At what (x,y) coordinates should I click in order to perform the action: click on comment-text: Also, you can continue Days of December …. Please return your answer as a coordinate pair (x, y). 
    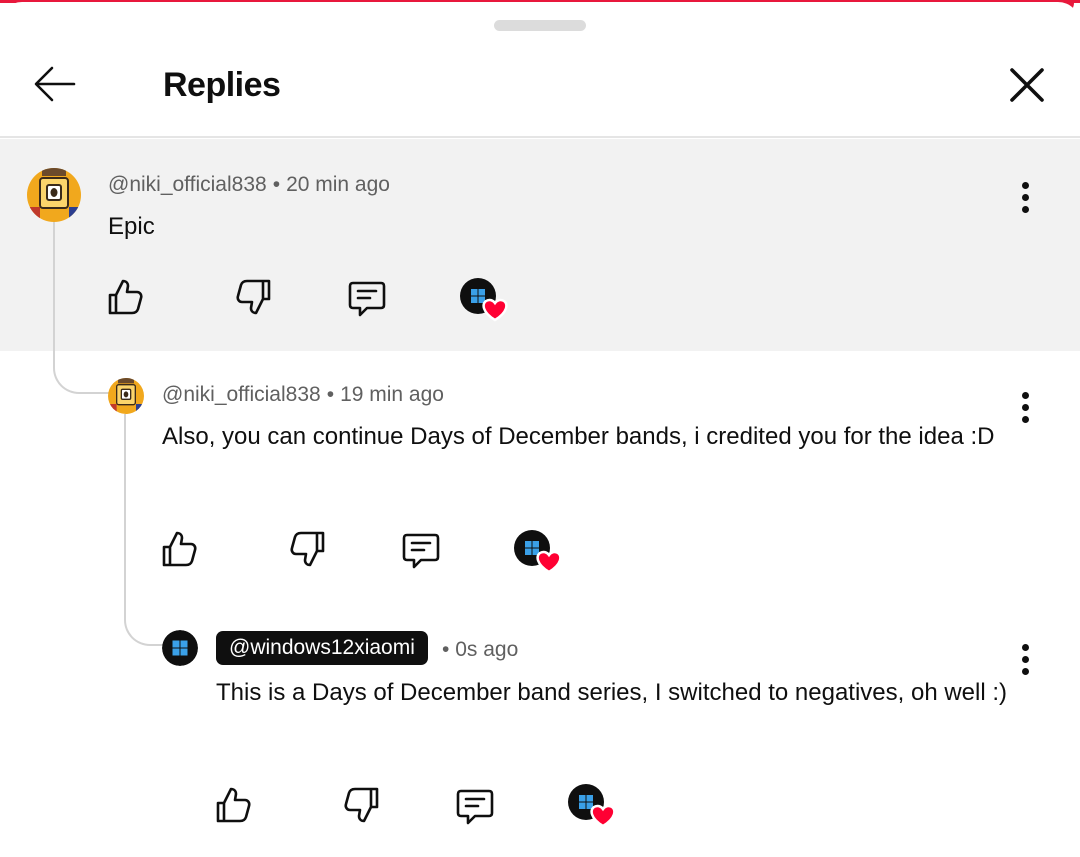
    Looking at the image, I should click on (578, 436).